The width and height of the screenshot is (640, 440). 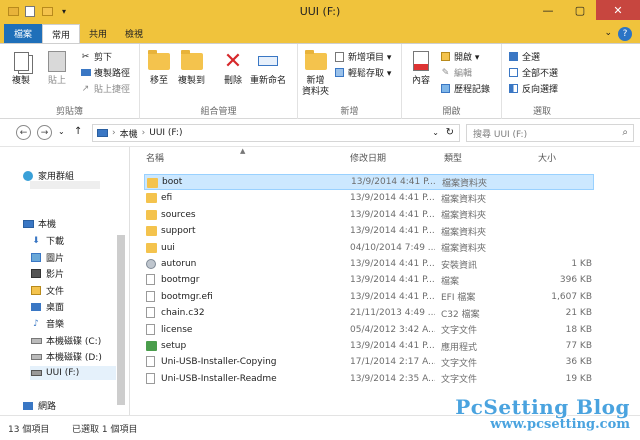 What do you see at coordinates (320, 12) in the screenshot?
I see `title-bar: ▾ UUI (F:) — ▢ ✕` at bounding box center [320, 12].